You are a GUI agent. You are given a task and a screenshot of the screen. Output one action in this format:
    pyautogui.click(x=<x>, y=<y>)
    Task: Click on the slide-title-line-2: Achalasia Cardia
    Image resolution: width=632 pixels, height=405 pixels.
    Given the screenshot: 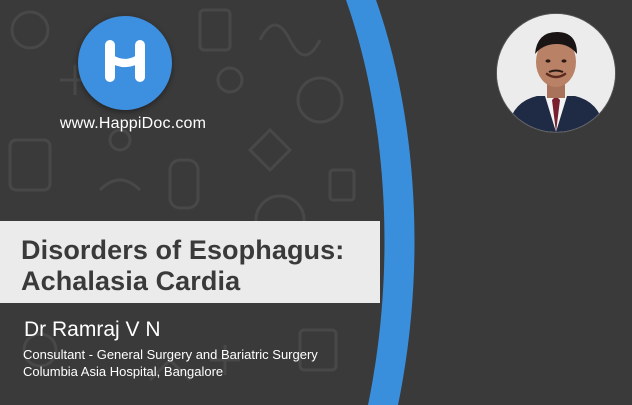 What is the action you would take?
    pyautogui.click(x=131, y=281)
    